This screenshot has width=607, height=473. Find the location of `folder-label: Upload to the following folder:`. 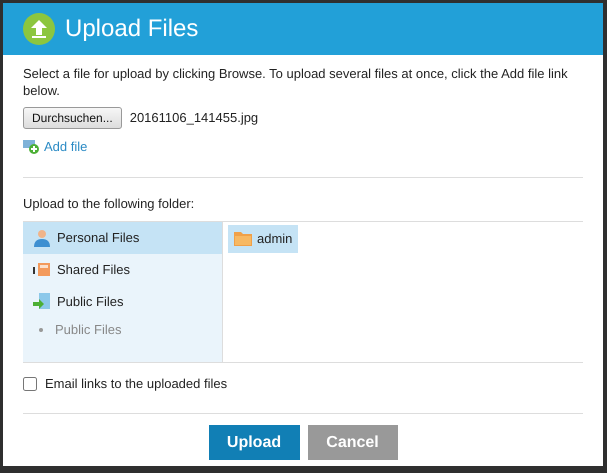

folder-label: Upload to the following folder: is located at coordinates (109, 203).